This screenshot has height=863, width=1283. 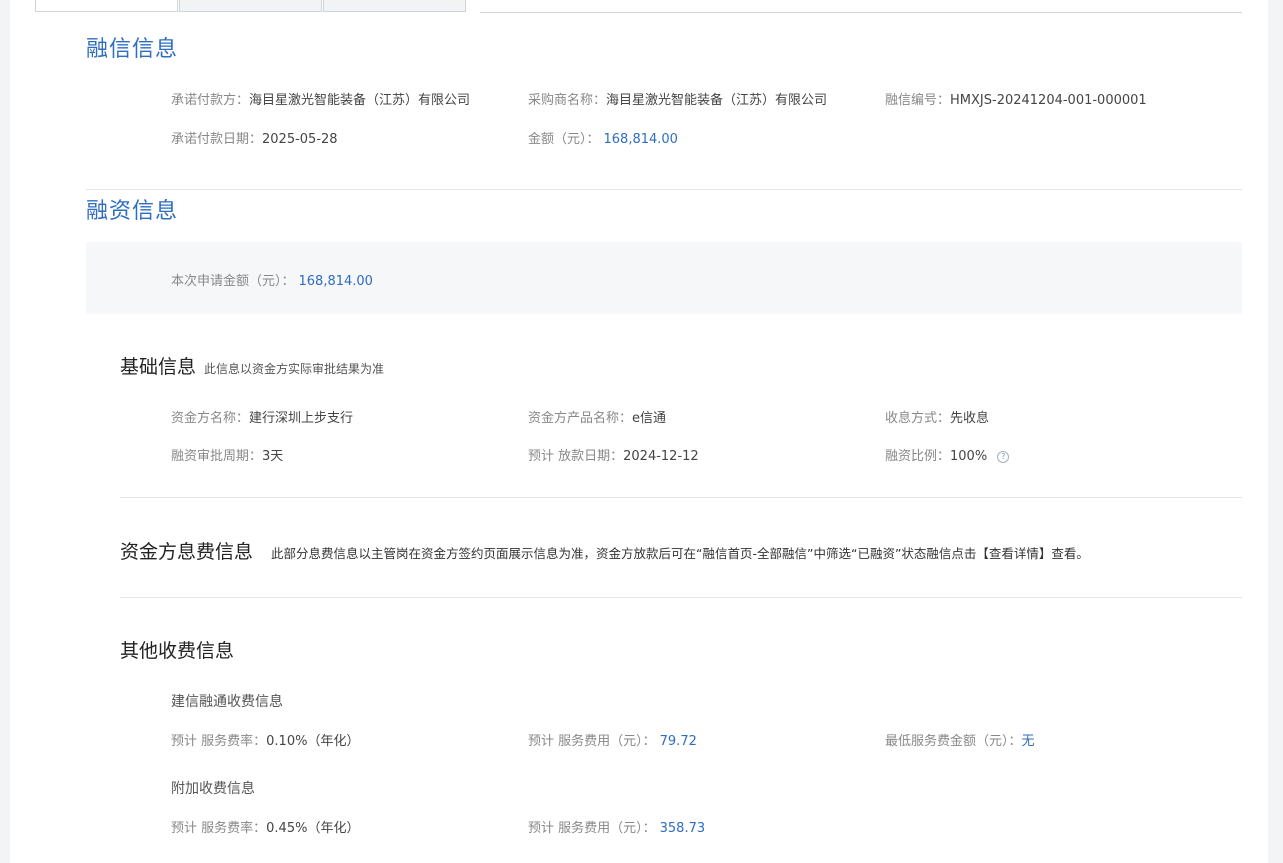 I want to click on amount-label: 金额（元）：, so click(x=564, y=139).